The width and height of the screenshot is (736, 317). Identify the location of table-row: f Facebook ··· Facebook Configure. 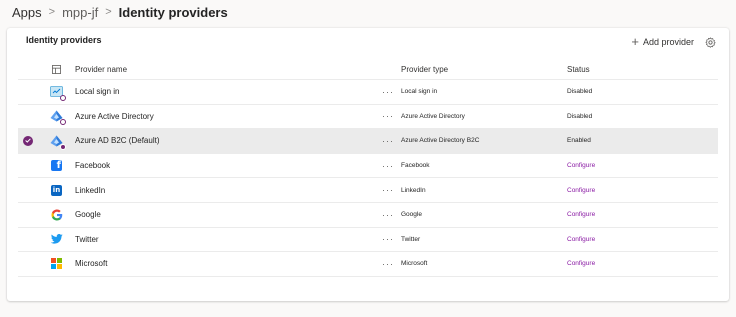
(368, 166).